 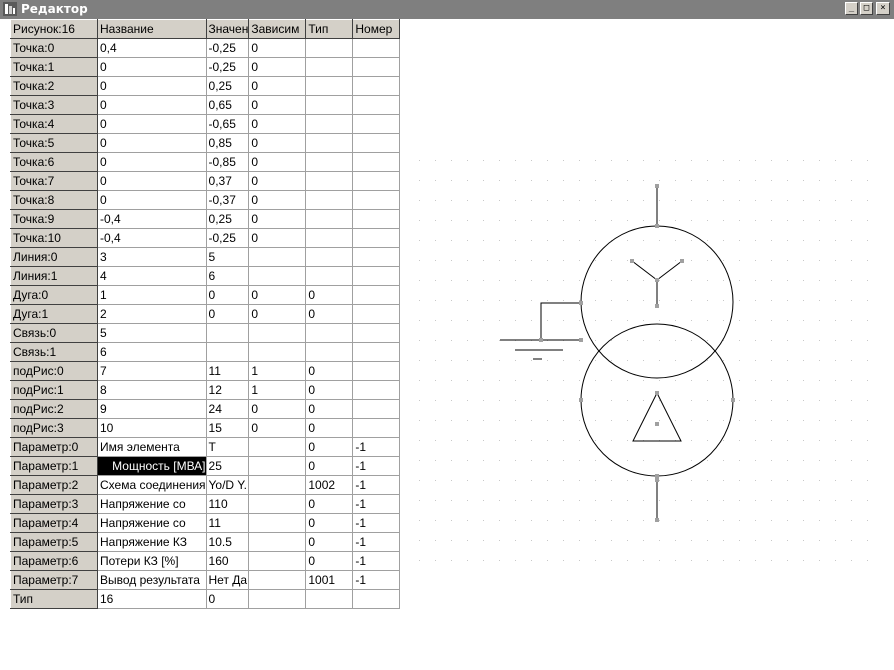 I want to click on cell-value: 24, so click(x=228, y=409).